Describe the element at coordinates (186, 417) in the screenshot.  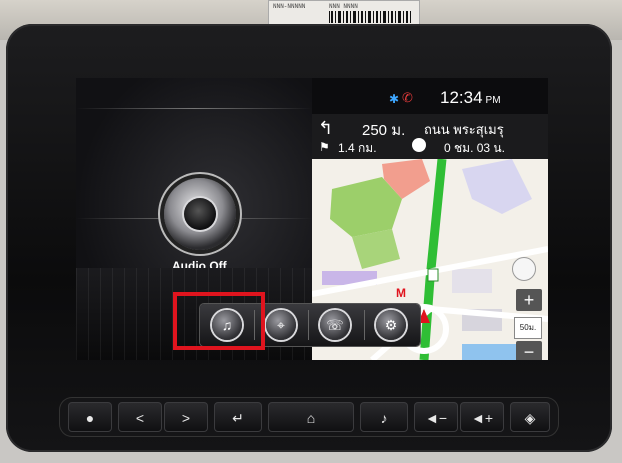
I see `next-button: >` at that location.